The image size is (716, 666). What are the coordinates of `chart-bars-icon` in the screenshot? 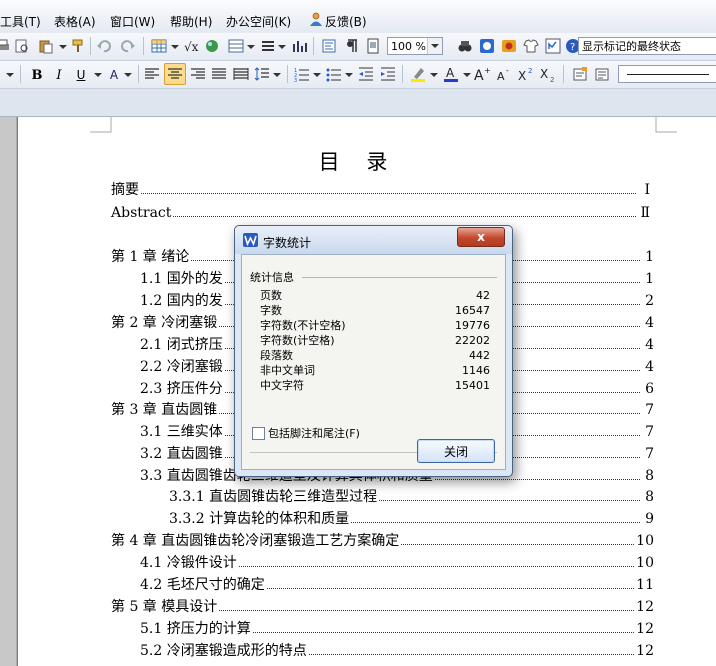 It's located at (300, 46).